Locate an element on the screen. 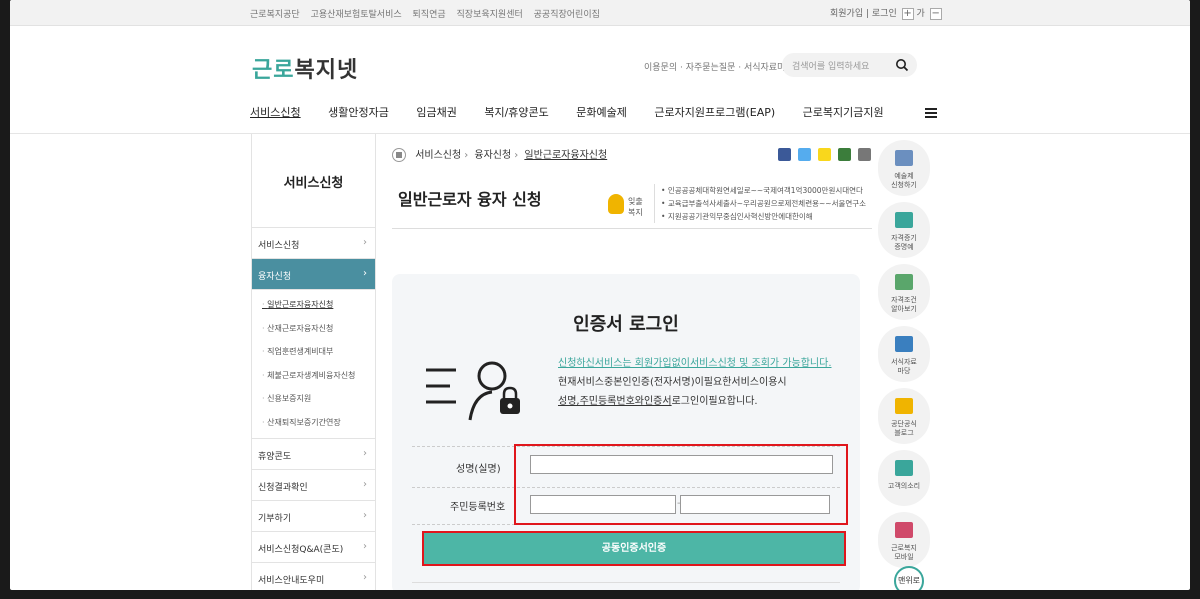  search-box: 검색어를 입력하세요 is located at coordinates (849, 65).